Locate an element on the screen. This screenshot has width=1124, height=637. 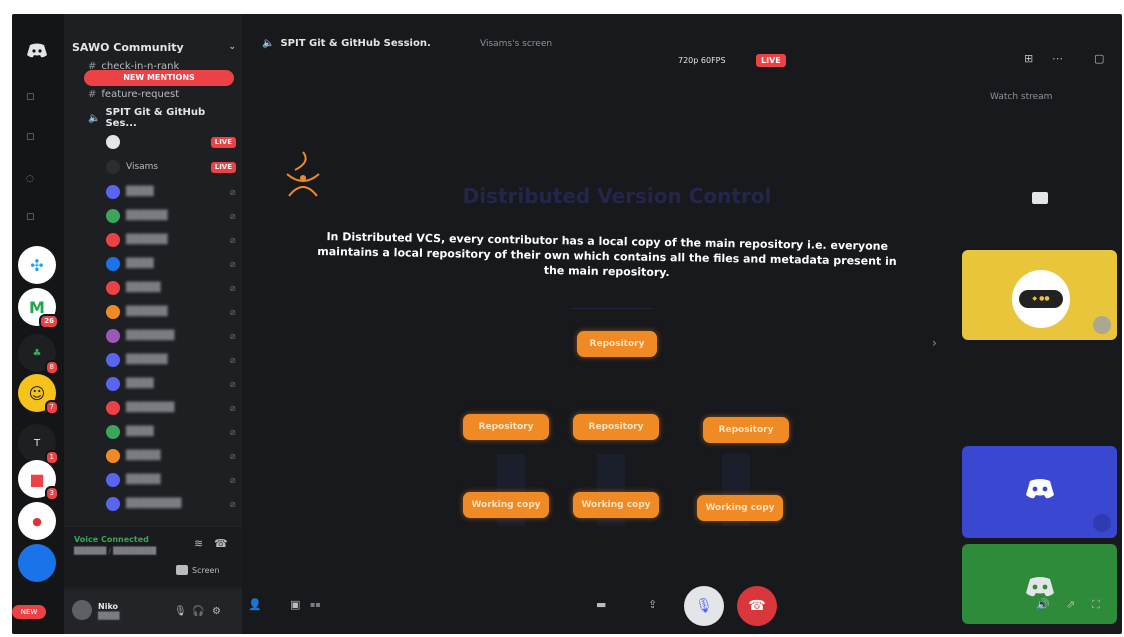
leave-call-button: ☎ is located at coordinates (757, 606).